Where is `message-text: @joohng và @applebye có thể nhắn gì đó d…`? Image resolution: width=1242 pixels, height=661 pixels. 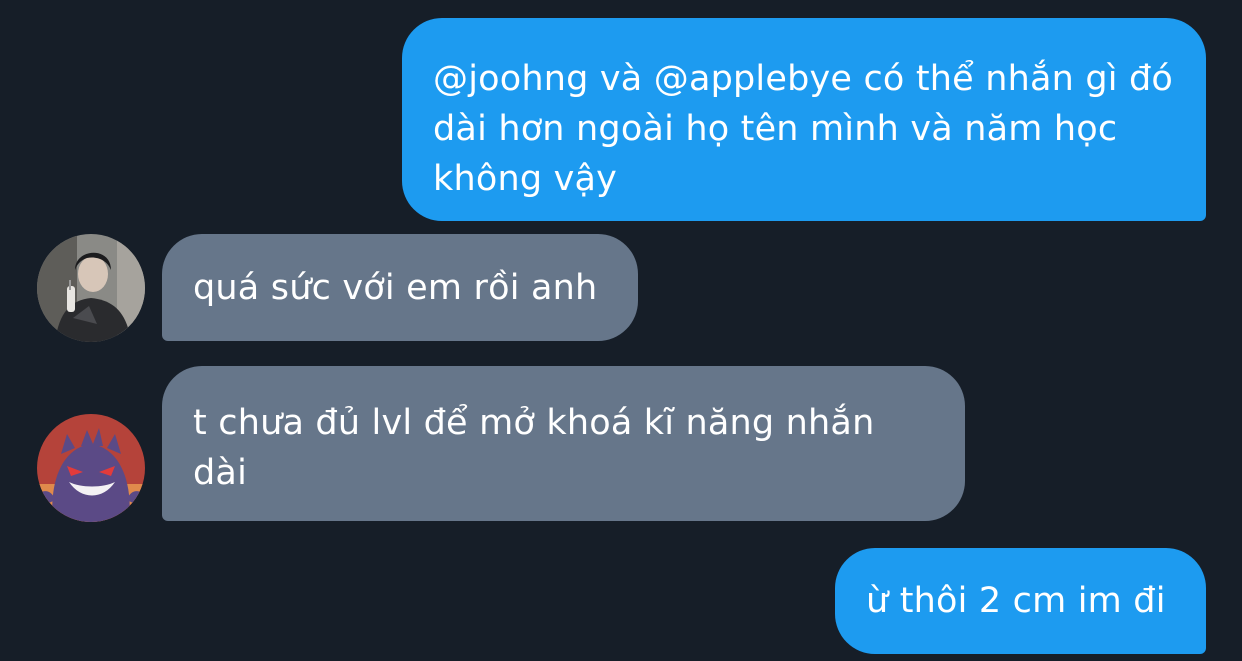
message-text: @joohng và @applebye có thể nhắn gì đó d… is located at coordinates (803, 129).